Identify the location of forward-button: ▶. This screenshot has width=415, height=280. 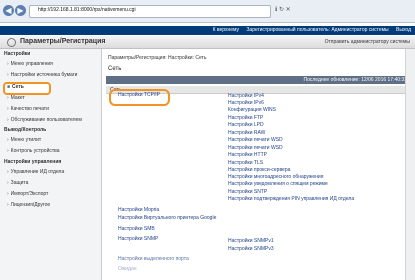
(20, 10).